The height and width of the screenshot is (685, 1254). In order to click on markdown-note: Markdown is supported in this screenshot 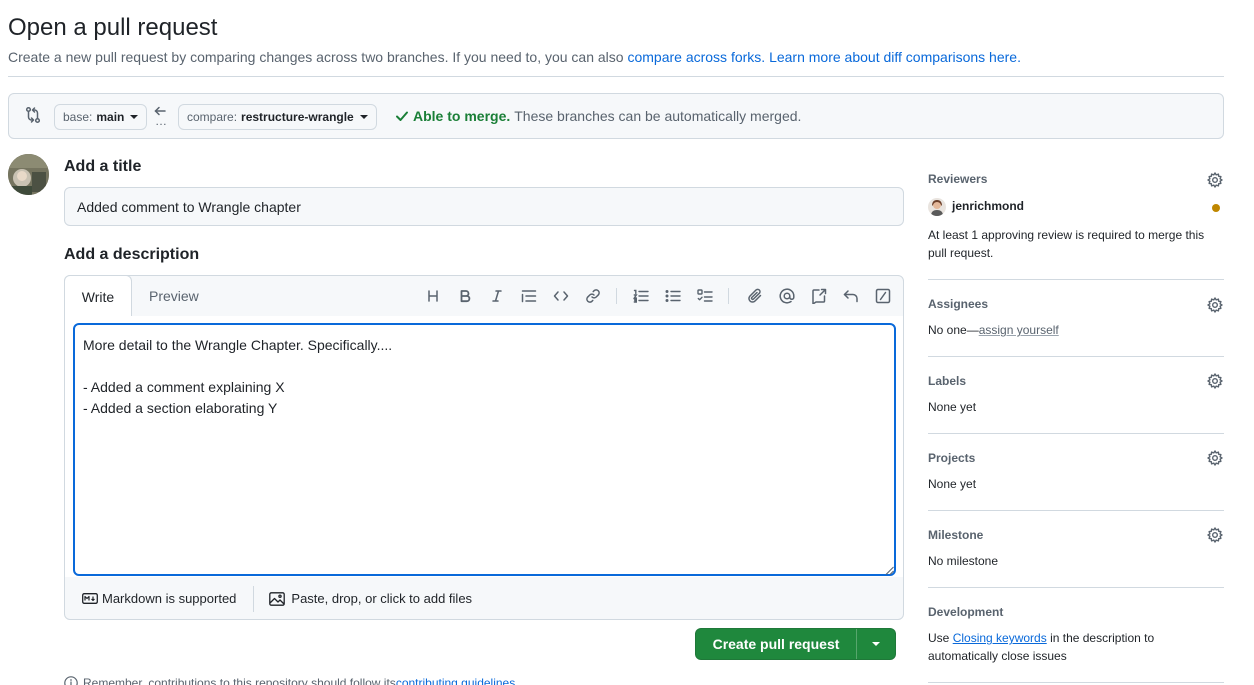, I will do `click(169, 598)`.